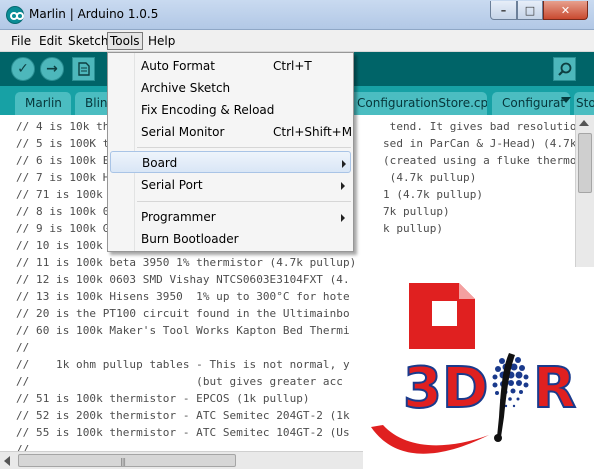  Describe the element at coordinates (125, 41) in the screenshot. I see `menu-tools: Tools` at that location.